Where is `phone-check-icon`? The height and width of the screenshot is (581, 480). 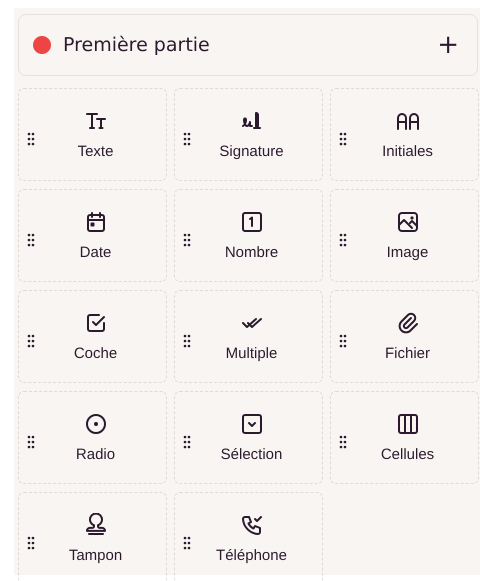 phone-check-icon is located at coordinates (252, 525).